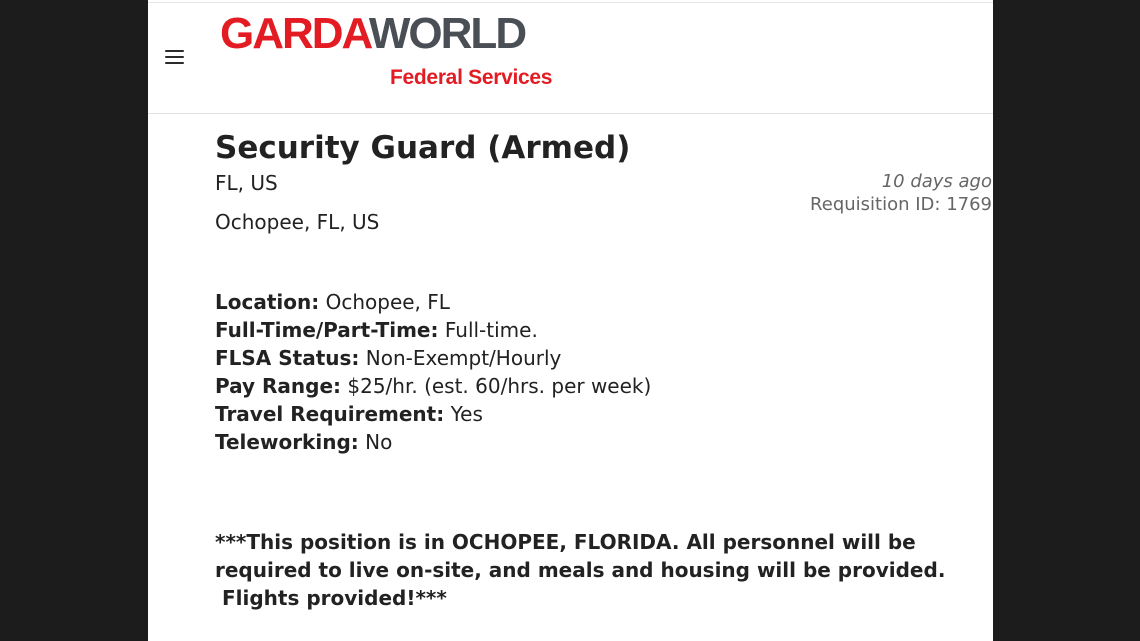 This screenshot has width=1140, height=641. What do you see at coordinates (349, 414) in the screenshot?
I see `detail-row-travel: Travel Requirement: Yes` at bounding box center [349, 414].